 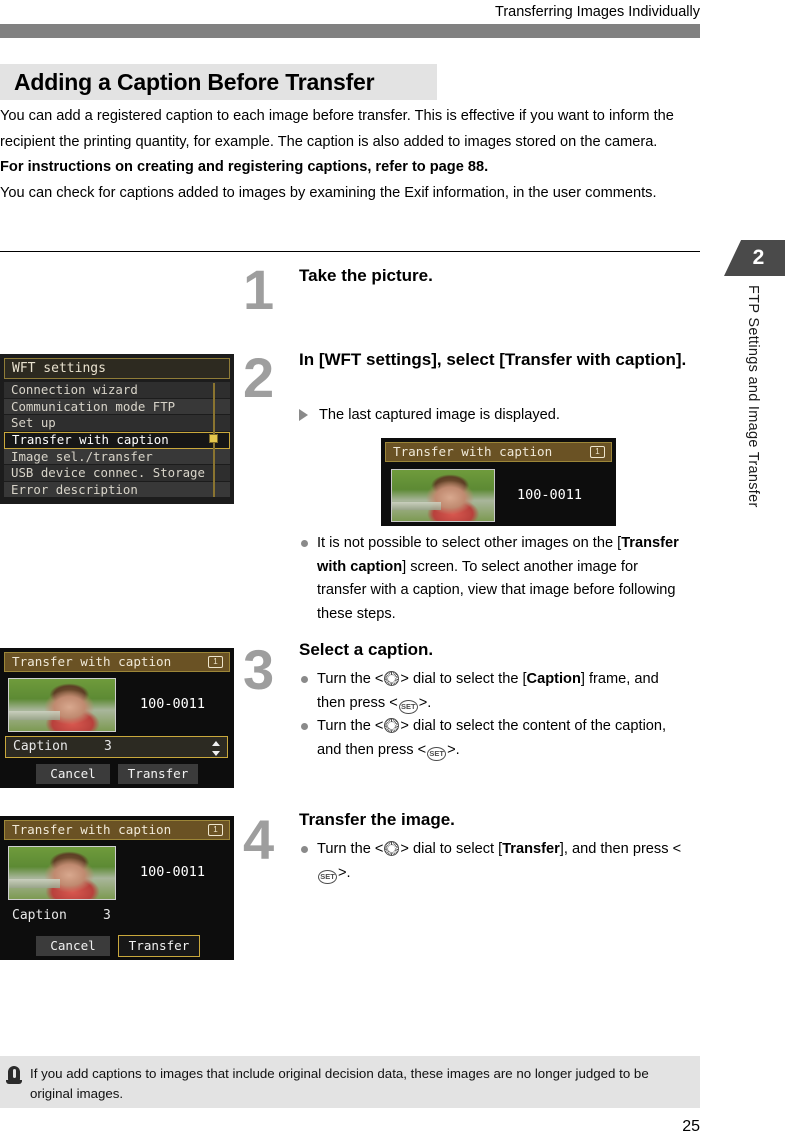 I want to click on lcd-step4-transfer-button: Transfer, so click(x=159, y=946).